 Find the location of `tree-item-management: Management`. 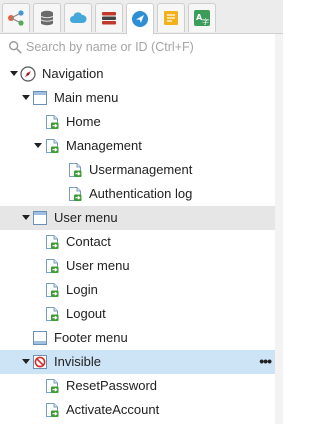

tree-item-management: Management is located at coordinates (137, 146).